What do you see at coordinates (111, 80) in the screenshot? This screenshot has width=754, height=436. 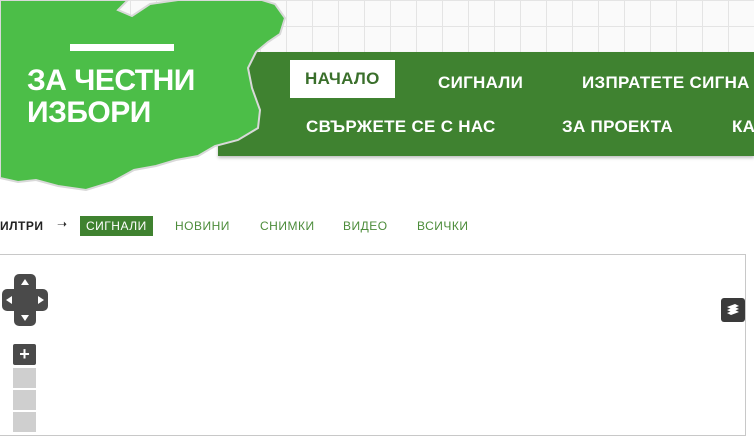 I see `logo-title-line1: ЗА ЧЕСТНИ` at bounding box center [111, 80].